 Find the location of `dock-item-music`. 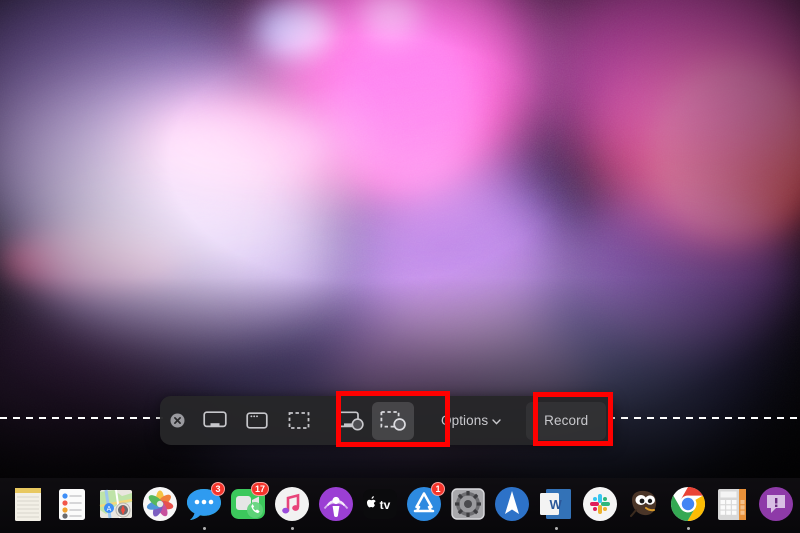

dock-item-music is located at coordinates (292, 505).